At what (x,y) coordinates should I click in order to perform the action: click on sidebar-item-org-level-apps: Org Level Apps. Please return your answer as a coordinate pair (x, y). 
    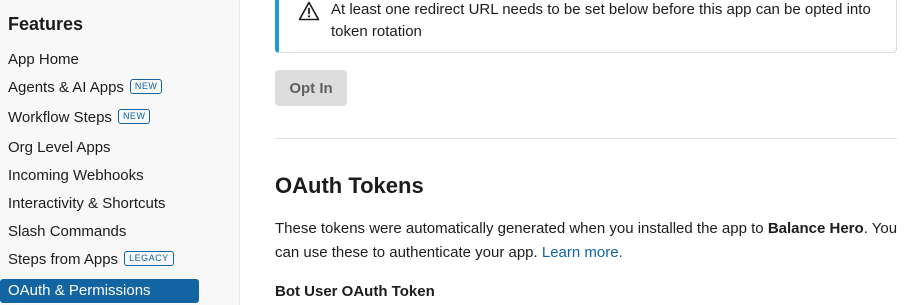
    Looking at the image, I should click on (99, 148).